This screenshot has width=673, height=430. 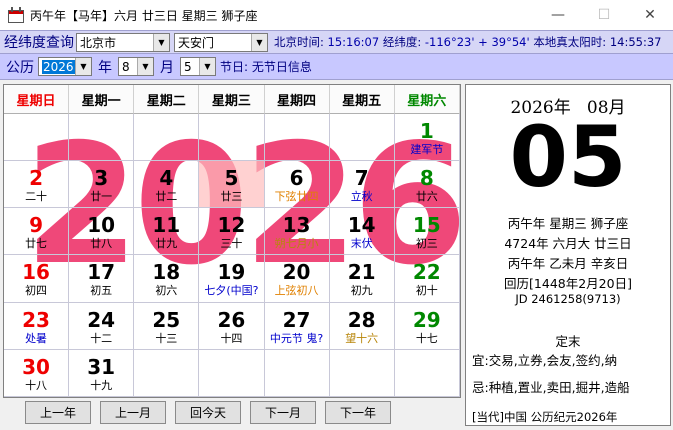 I want to click on prev-year-button: 上一年, so click(x=58, y=412).